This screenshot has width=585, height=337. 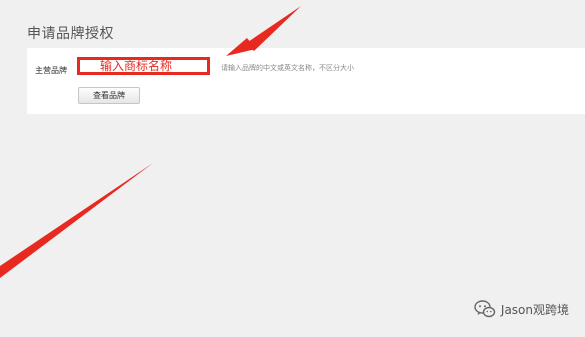 I want to click on brand-name-input, so click(x=143, y=66).